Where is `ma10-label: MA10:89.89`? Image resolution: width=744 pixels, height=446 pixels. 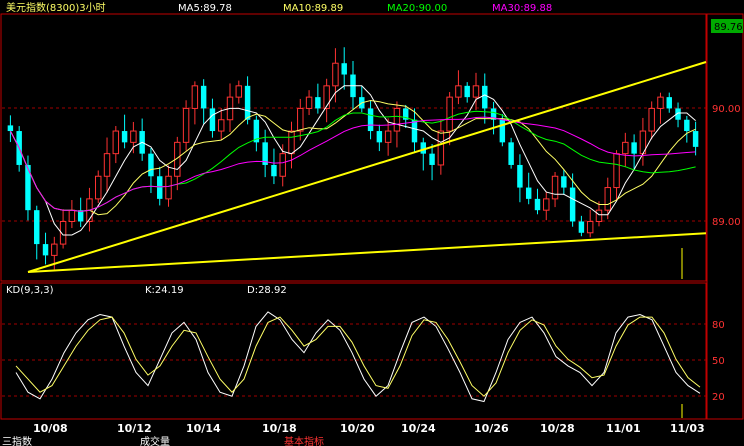 ma10-label: MA10:89.89 is located at coordinates (313, 8).